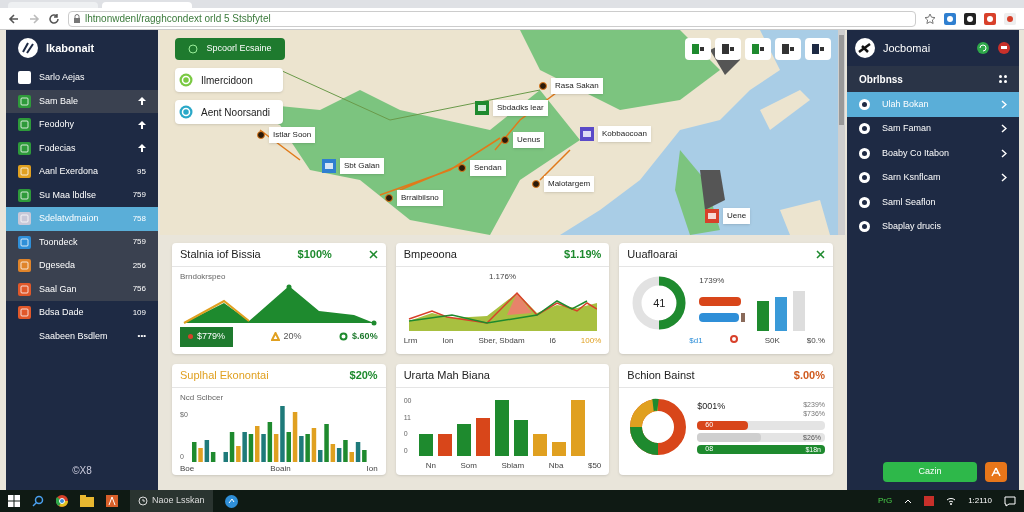 The height and width of the screenshot is (512, 1024). Describe the element at coordinates (815, 341) in the screenshot. I see `axis-label: $0.%` at that location.